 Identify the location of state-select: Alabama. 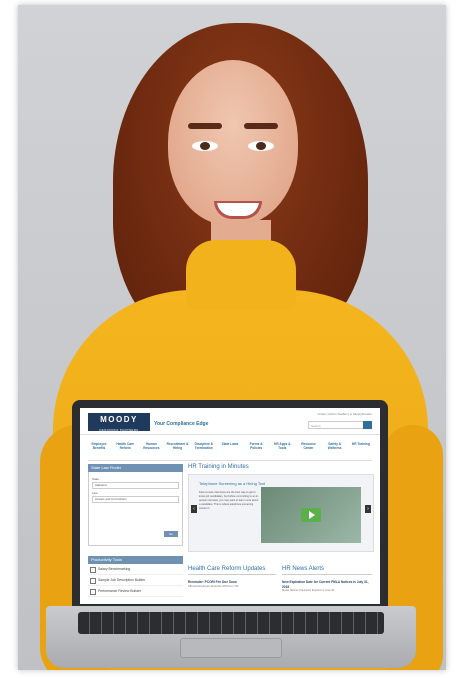
(135, 485).